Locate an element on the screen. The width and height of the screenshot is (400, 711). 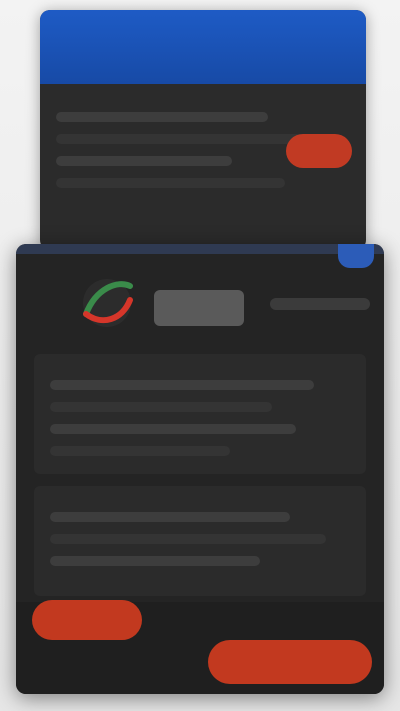
header-text-placeholder is located at coordinates (320, 304).